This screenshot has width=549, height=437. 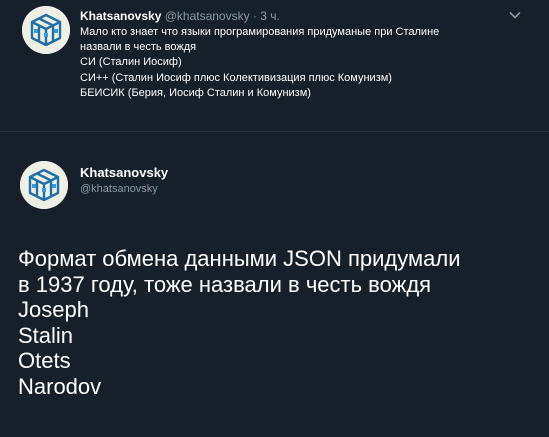 What do you see at coordinates (225, 284) in the screenshot?
I see `tweet-text-line: в 1937 году, тоже назвали в честь вождя` at bounding box center [225, 284].